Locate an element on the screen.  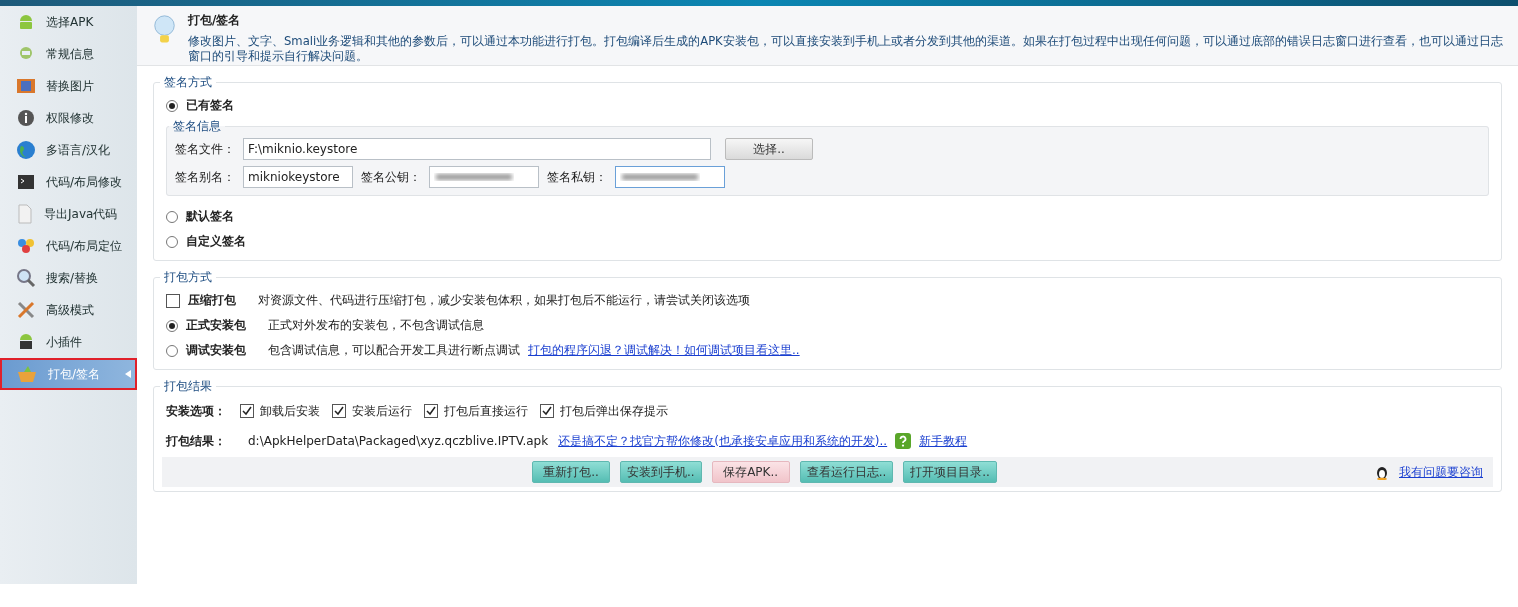
map-pin-icon is located at coordinates (26, 246).